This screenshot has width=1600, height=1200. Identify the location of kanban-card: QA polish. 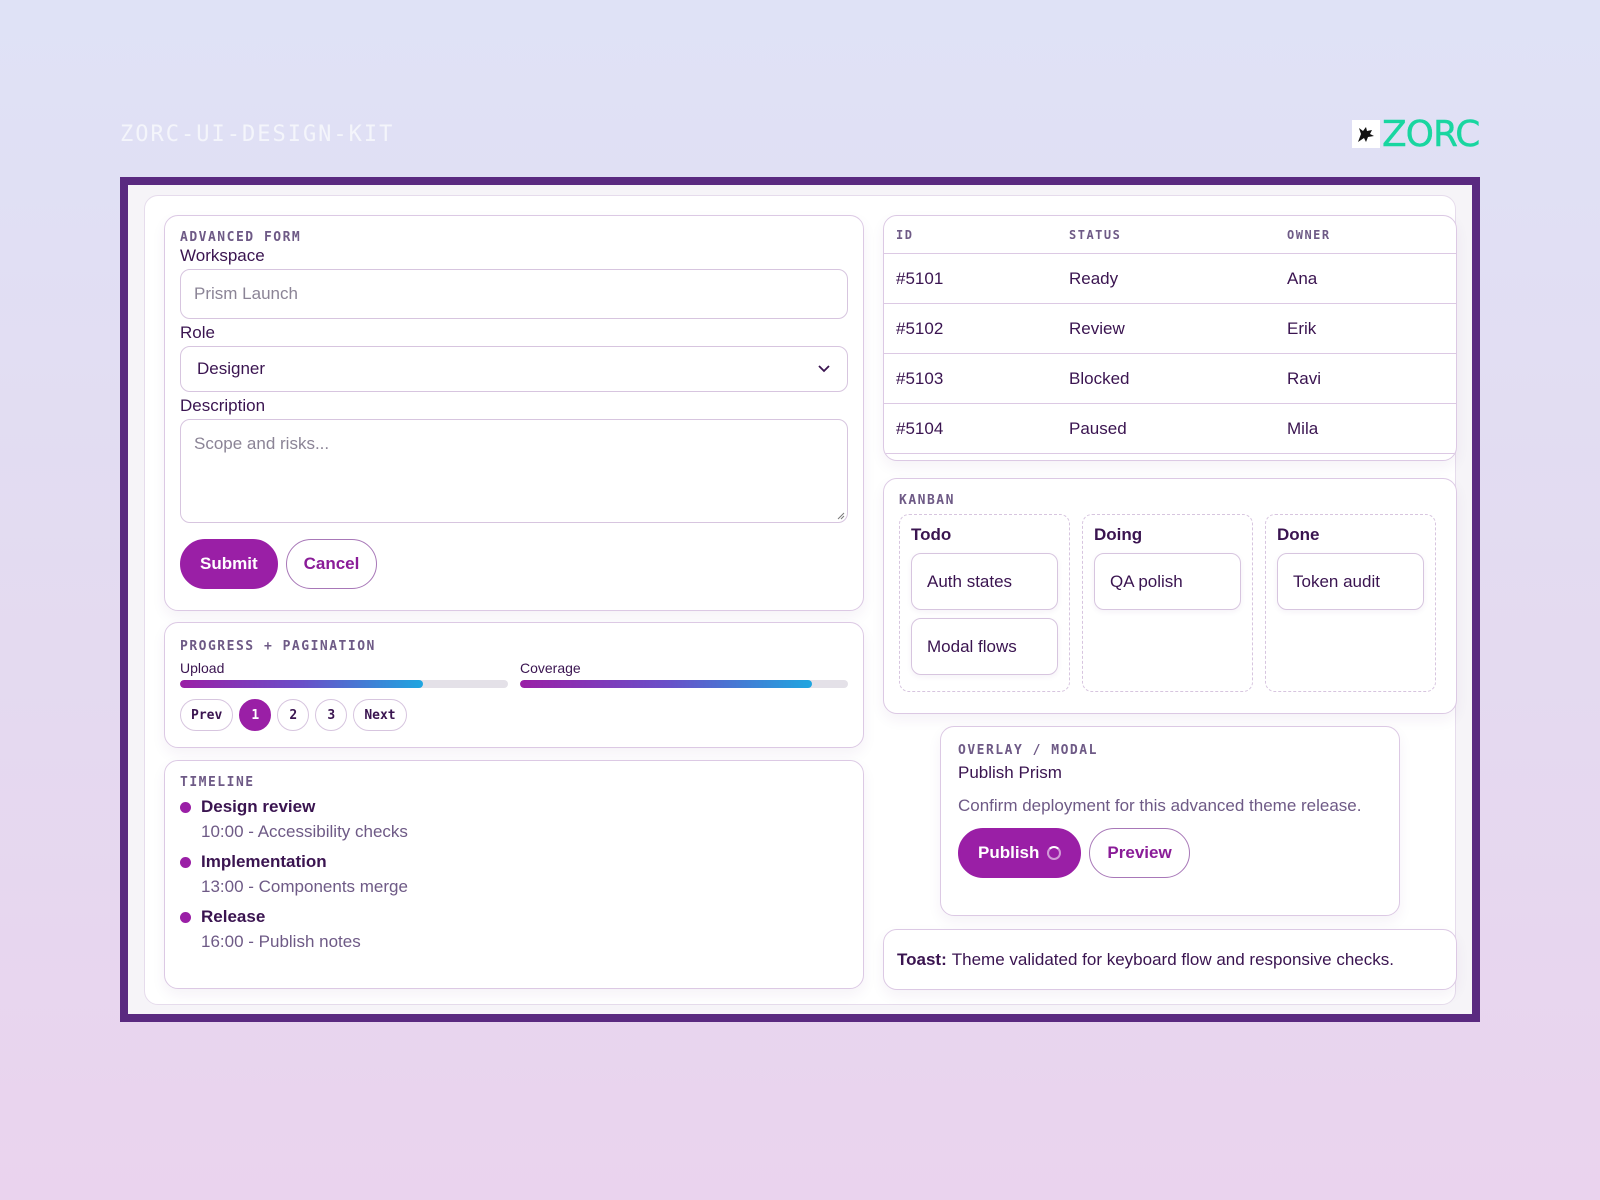
(1167, 581).